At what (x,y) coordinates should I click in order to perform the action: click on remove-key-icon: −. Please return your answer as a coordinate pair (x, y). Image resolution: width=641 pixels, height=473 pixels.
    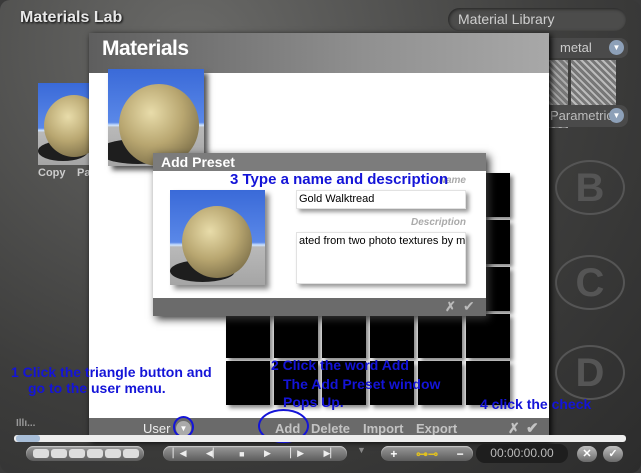
    Looking at the image, I should click on (460, 454).